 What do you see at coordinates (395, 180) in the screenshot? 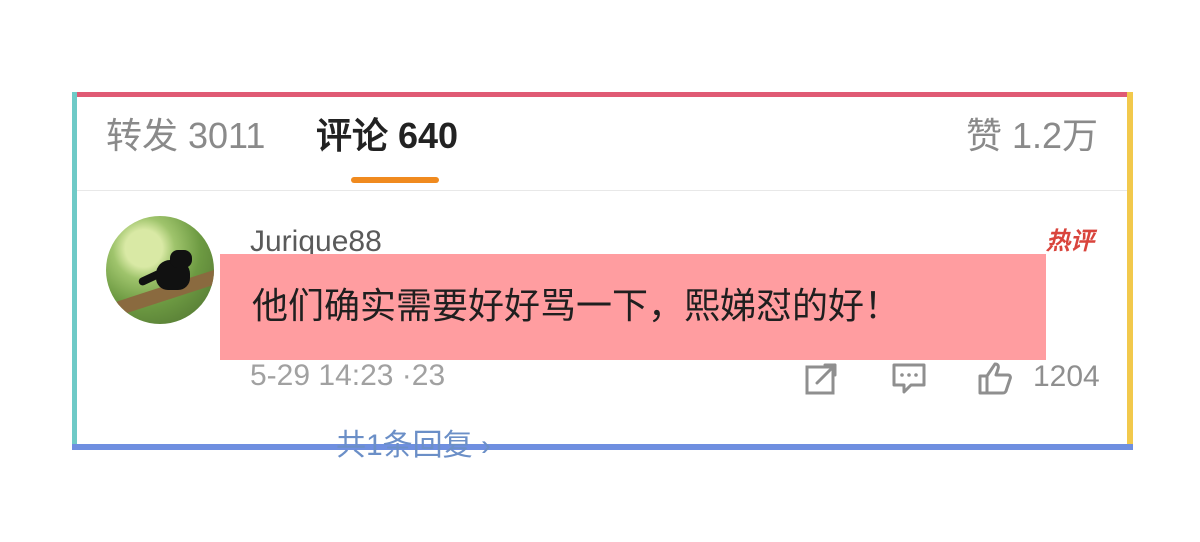
I see `active-tab-indicator` at bounding box center [395, 180].